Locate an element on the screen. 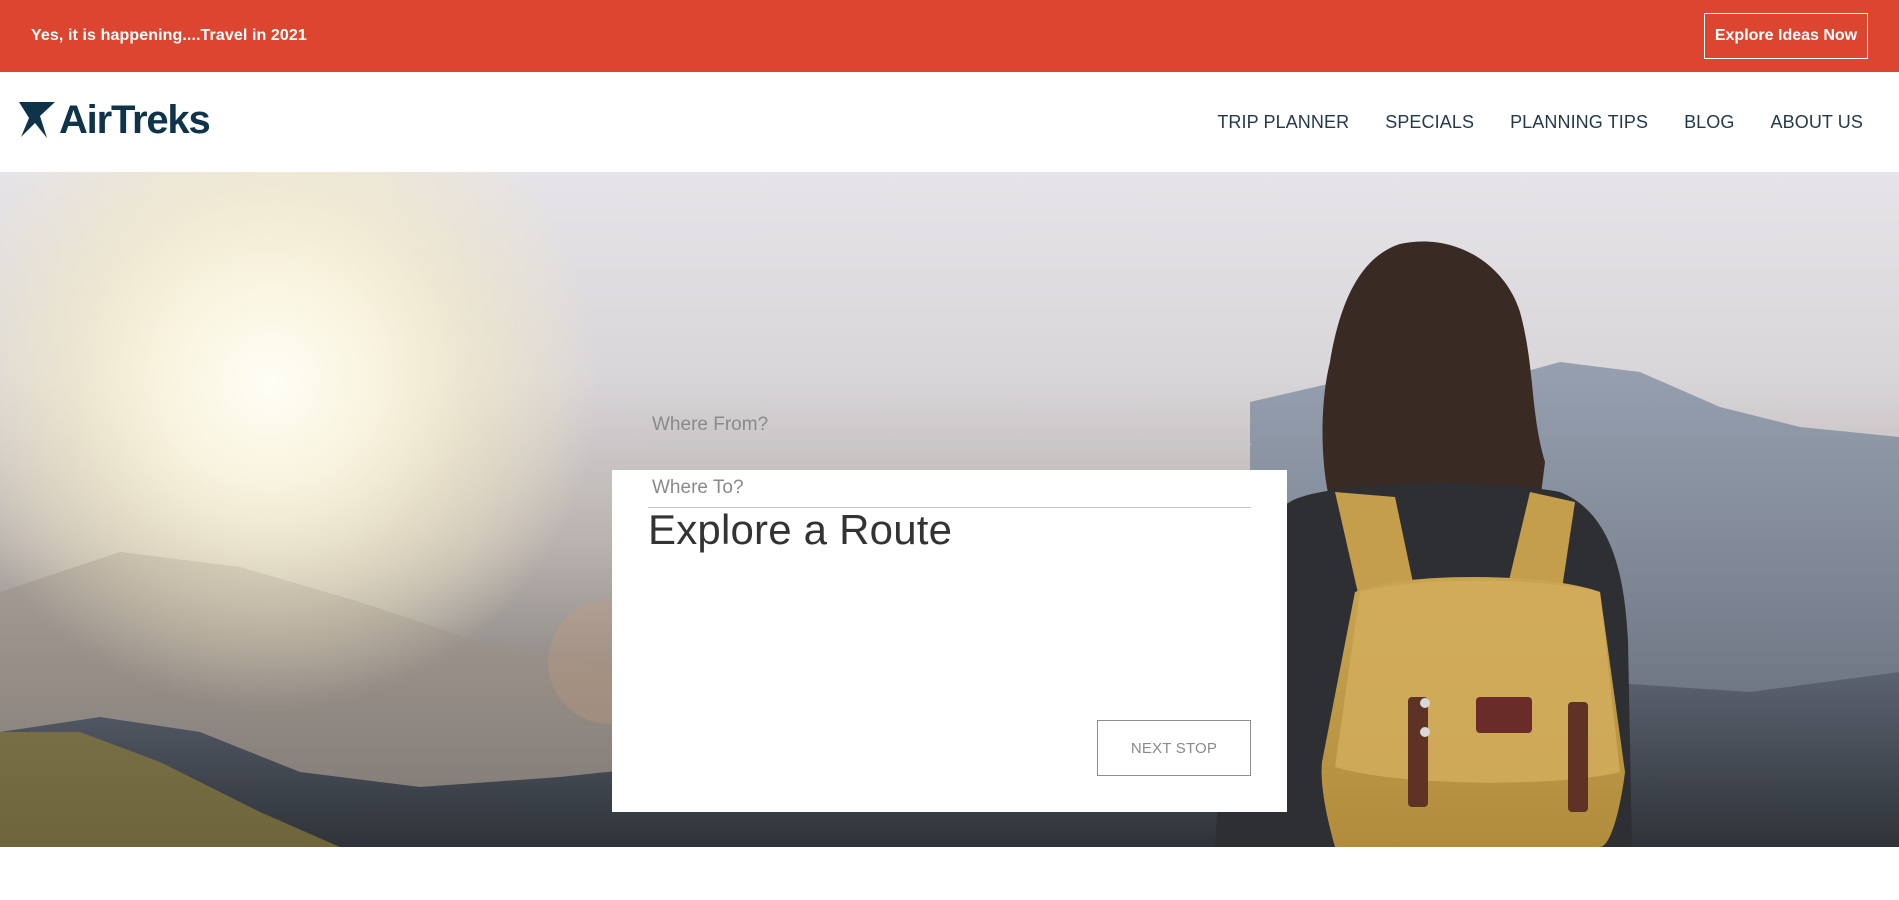  nav-blog: BLOG is located at coordinates (1709, 122).